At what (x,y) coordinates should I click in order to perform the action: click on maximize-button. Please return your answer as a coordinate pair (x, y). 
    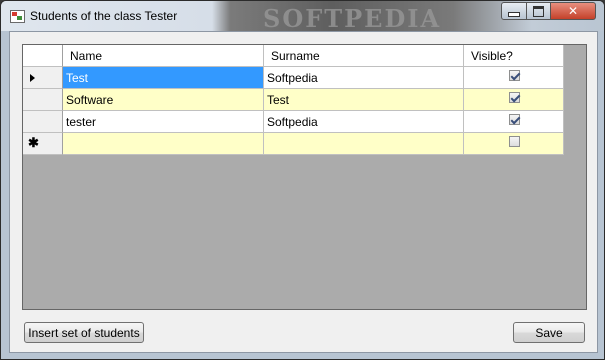
    Looking at the image, I should click on (538, 11).